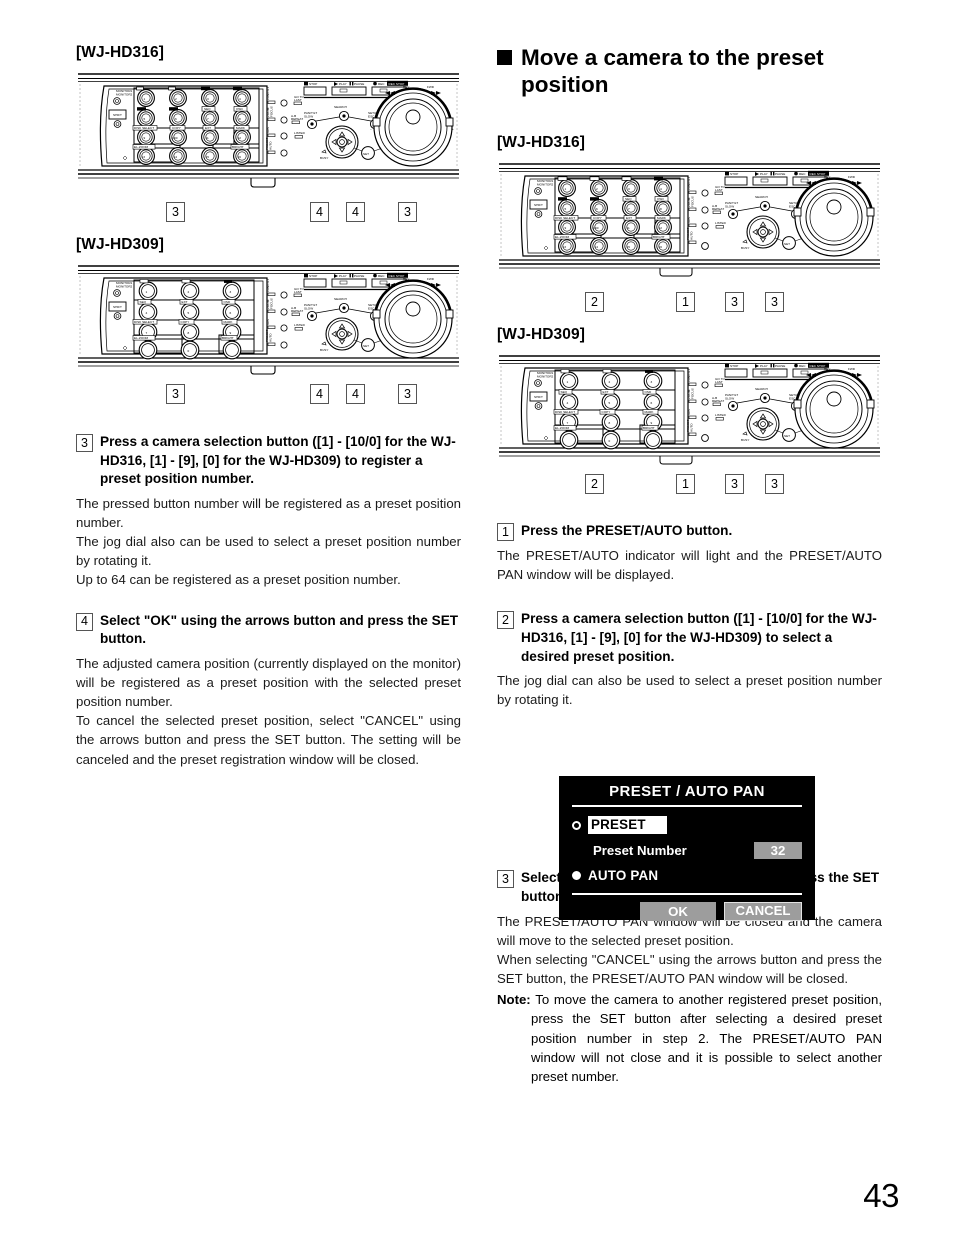 The image size is (954, 1237). I want to click on svg-text: 3, so click(629, 189).